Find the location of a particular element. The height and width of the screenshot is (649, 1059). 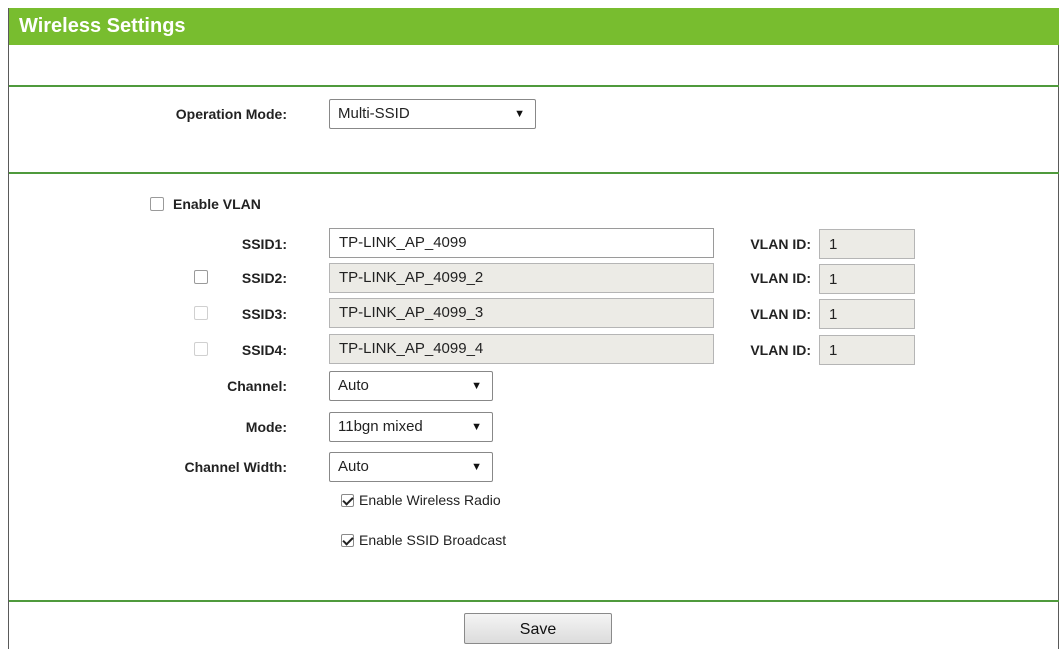

channel-select: Auto ▼ is located at coordinates (411, 386).